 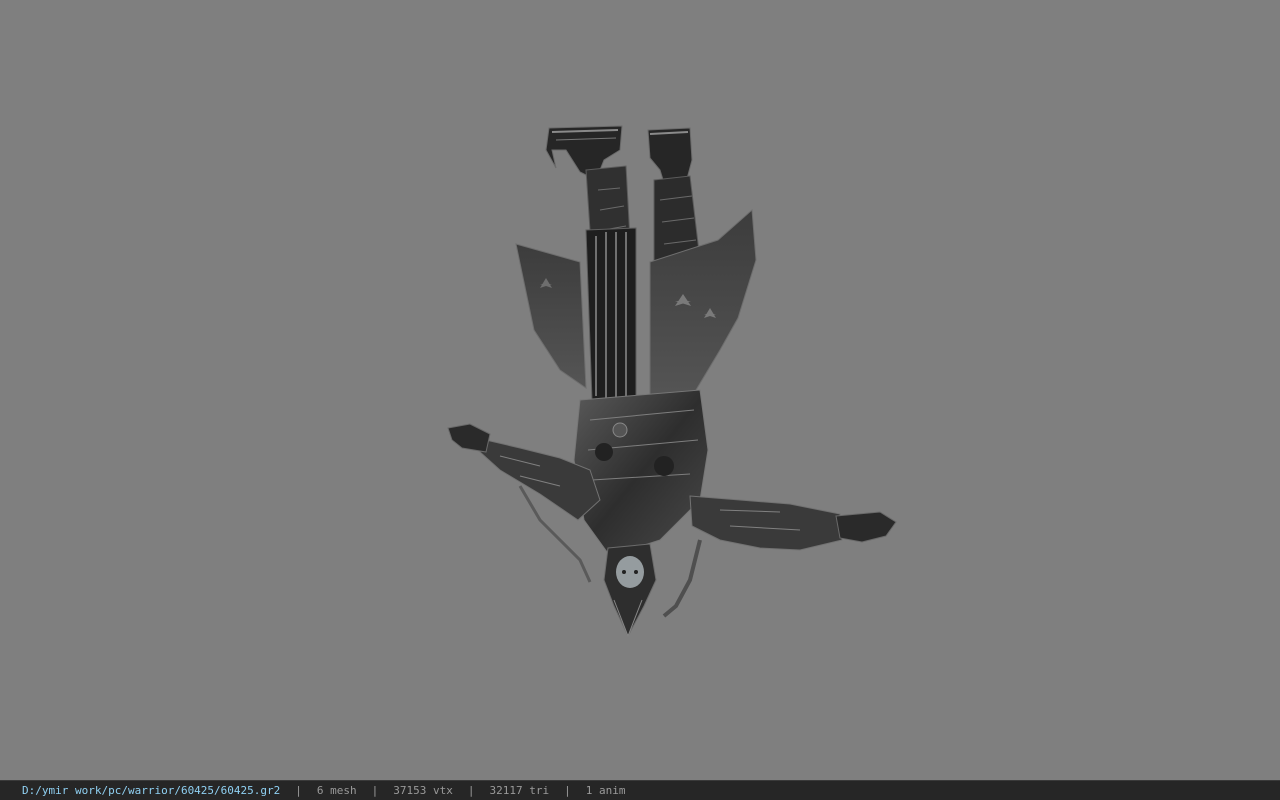 I want to click on right-arm, so click(x=779, y=556).